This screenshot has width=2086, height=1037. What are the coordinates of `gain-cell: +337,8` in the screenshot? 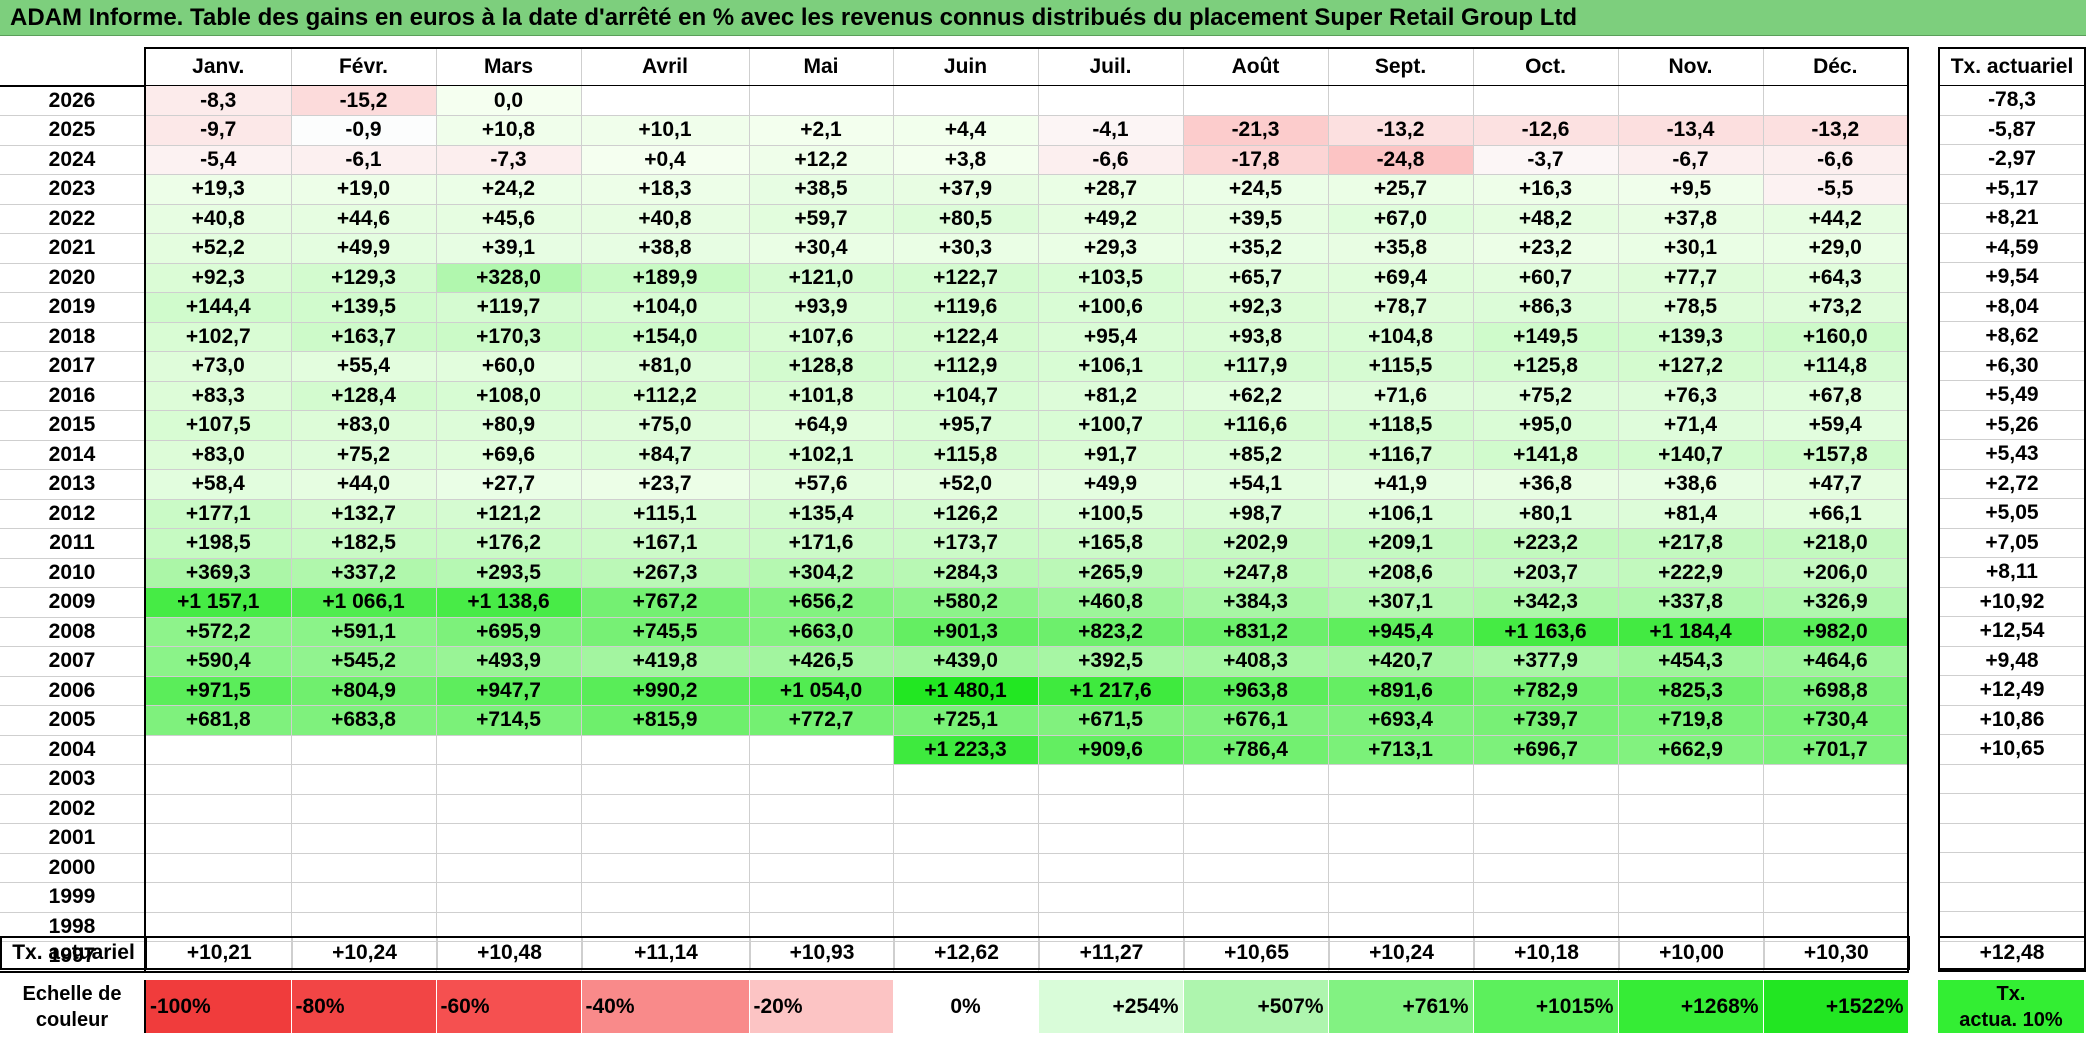 It's located at (1691, 602).